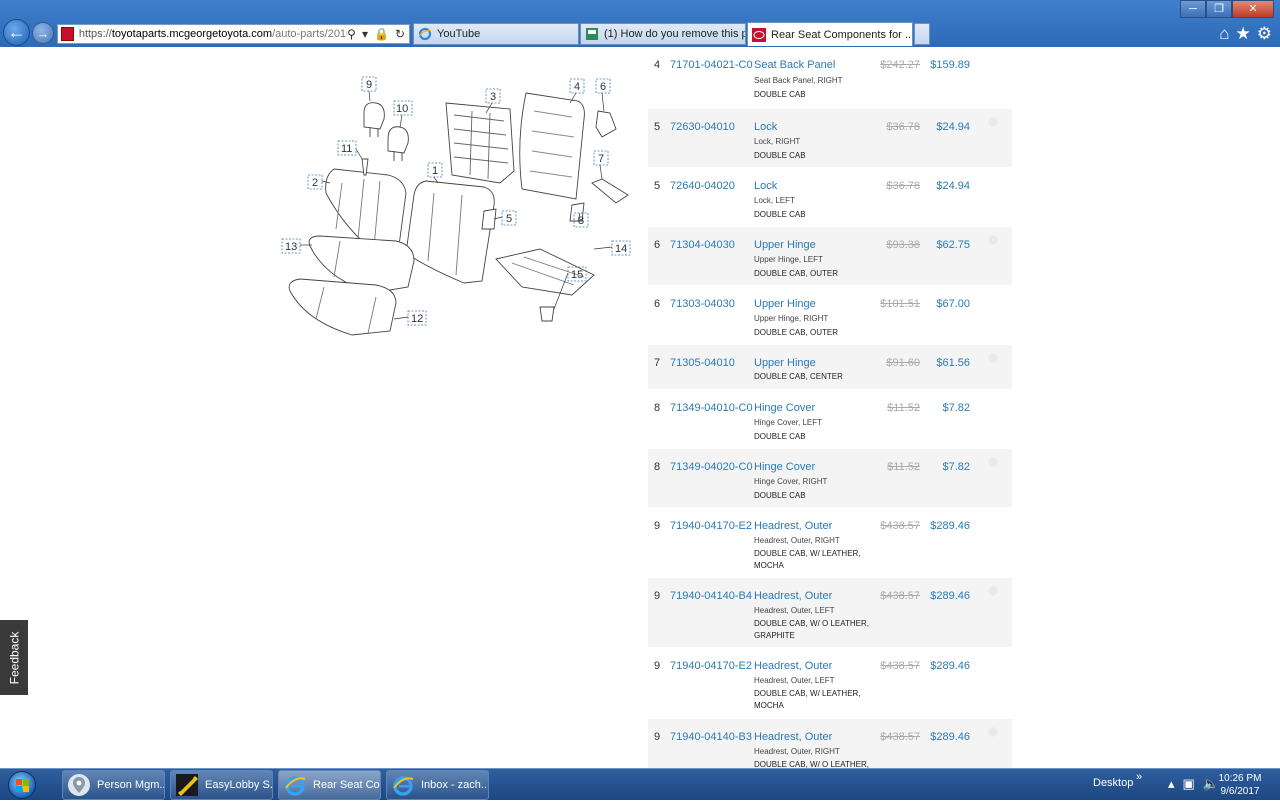 This screenshot has width=1280, height=801. What do you see at coordinates (702, 245) in the screenshot?
I see `part-number-link: 71304-04030` at bounding box center [702, 245].